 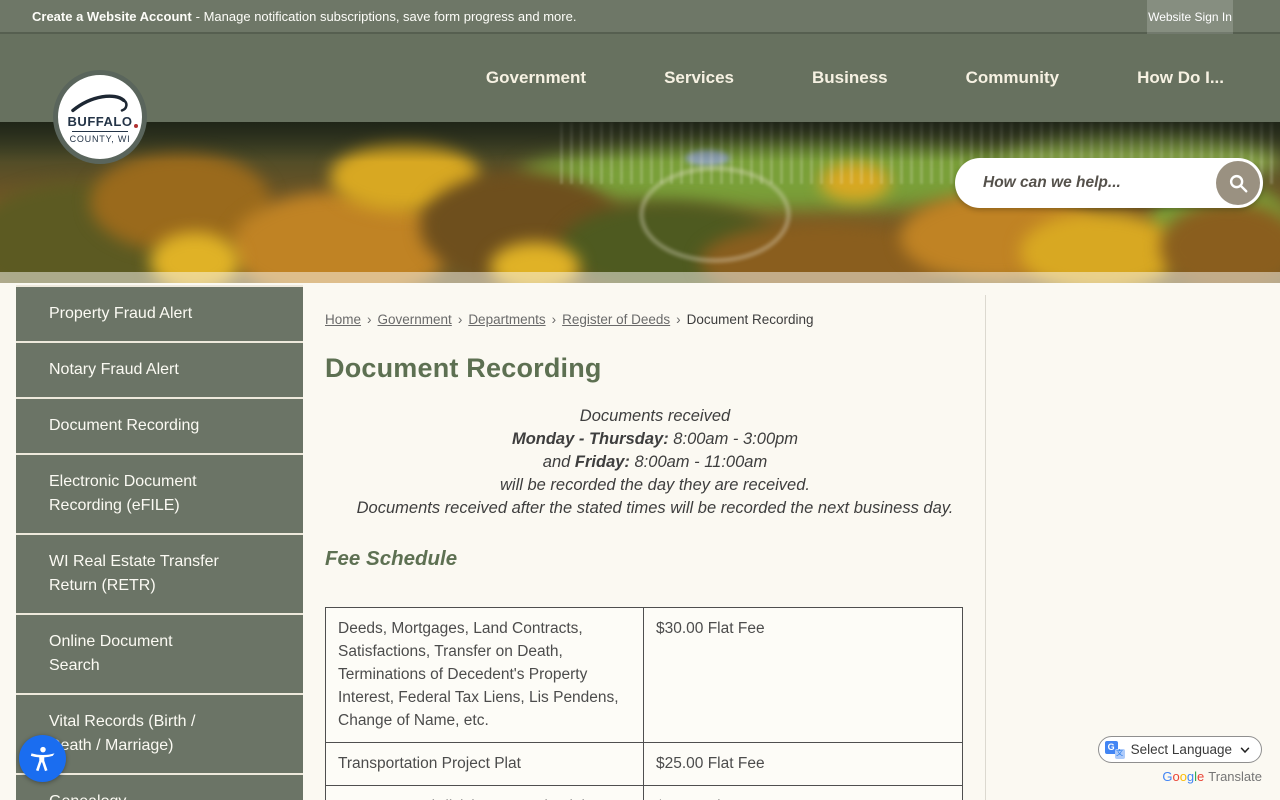 I want to click on content-divider, so click(x=985, y=547).